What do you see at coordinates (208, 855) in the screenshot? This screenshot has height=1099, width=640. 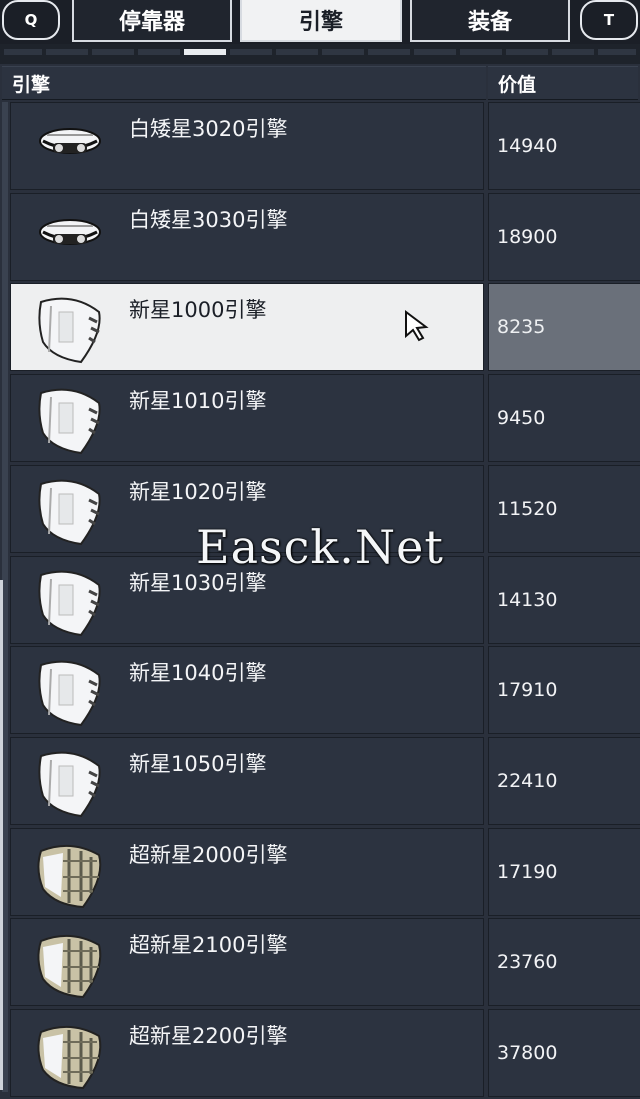 I see `engine-name: 超新星2000引擎` at bounding box center [208, 855].